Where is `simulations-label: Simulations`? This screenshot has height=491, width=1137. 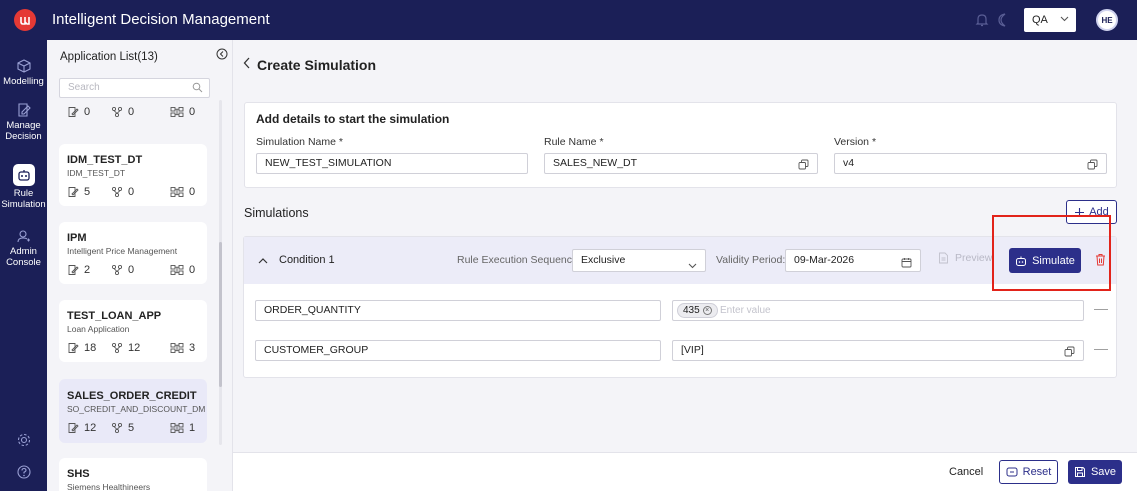 simulations-label: Simulations is located at coordinates (276, 213).